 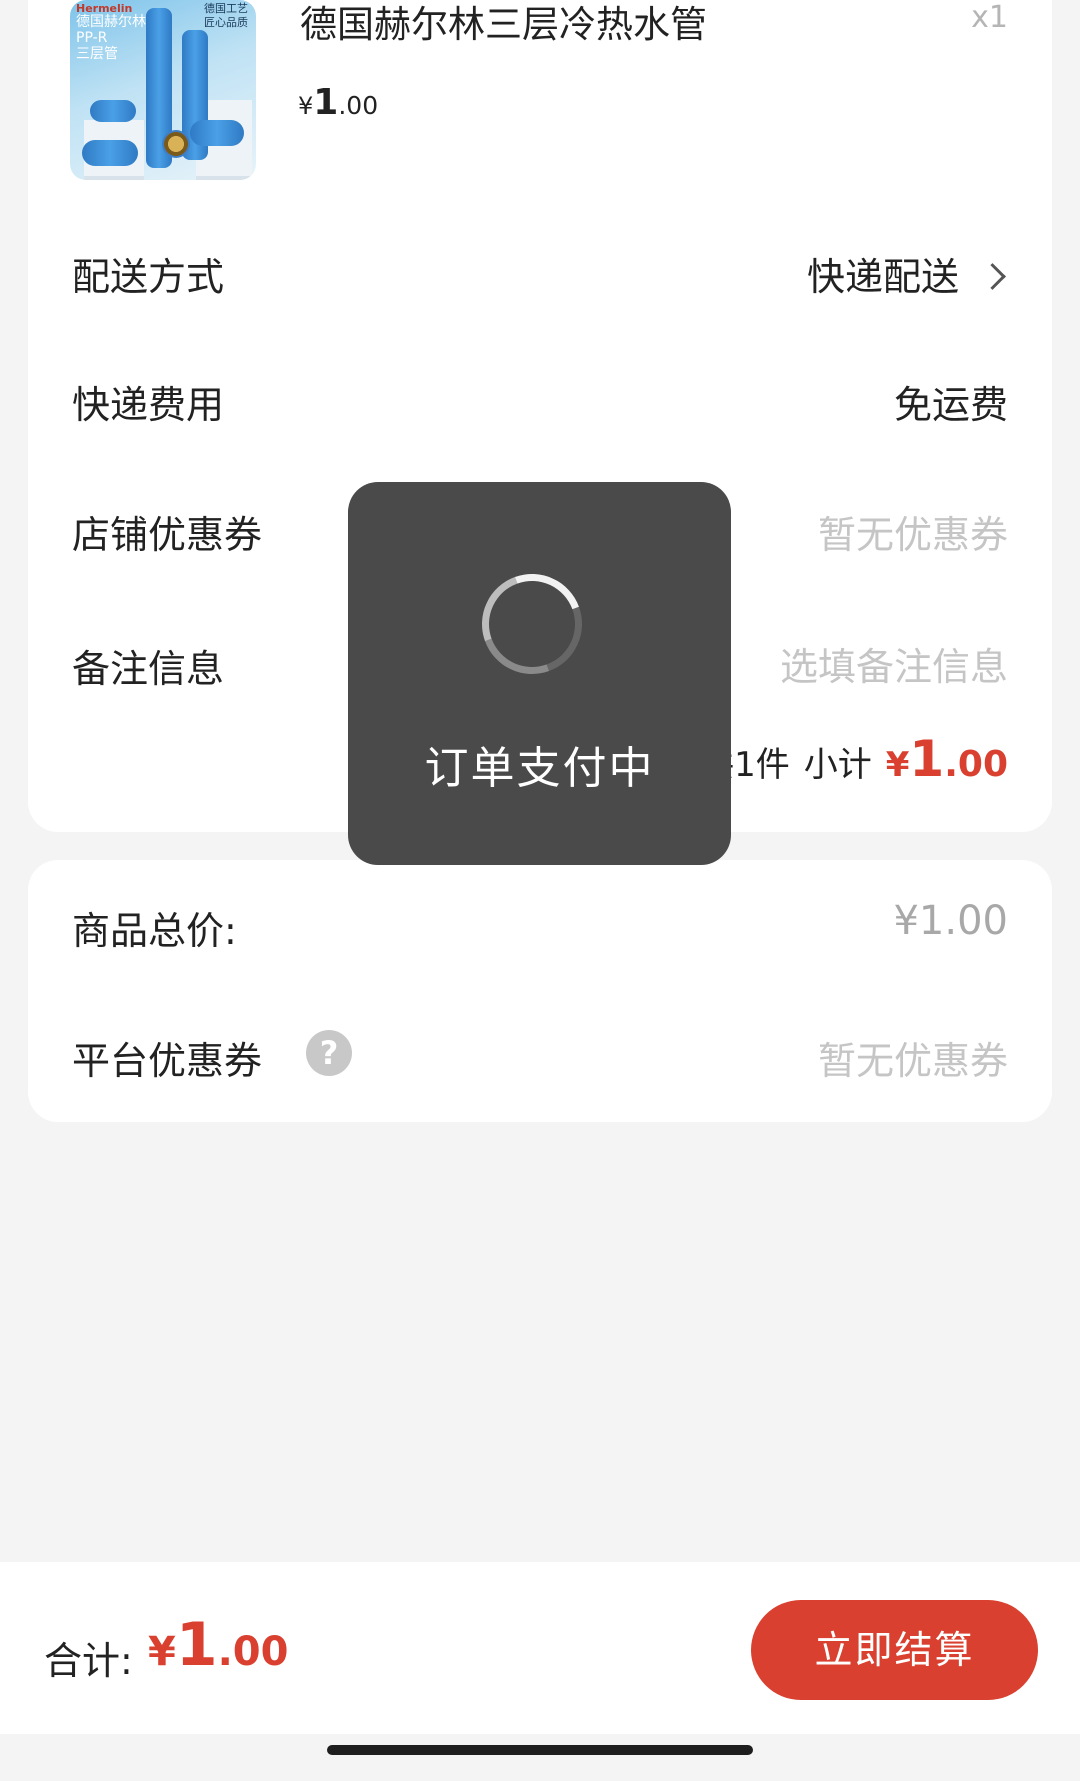 What do you see at coordinates (992, 276) in the screenshot?
I see `chevron-right-icon` at bounding box center [992, 276].